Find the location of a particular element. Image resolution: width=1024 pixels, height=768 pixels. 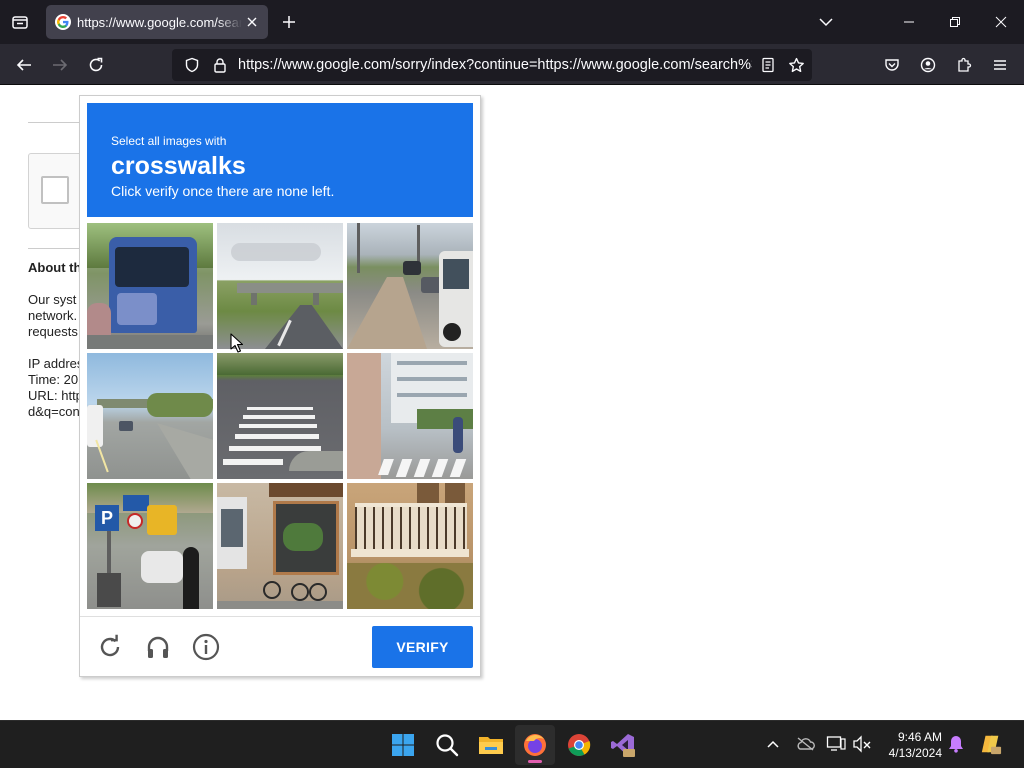

pocket-icon is located at coordinates (892, 65).